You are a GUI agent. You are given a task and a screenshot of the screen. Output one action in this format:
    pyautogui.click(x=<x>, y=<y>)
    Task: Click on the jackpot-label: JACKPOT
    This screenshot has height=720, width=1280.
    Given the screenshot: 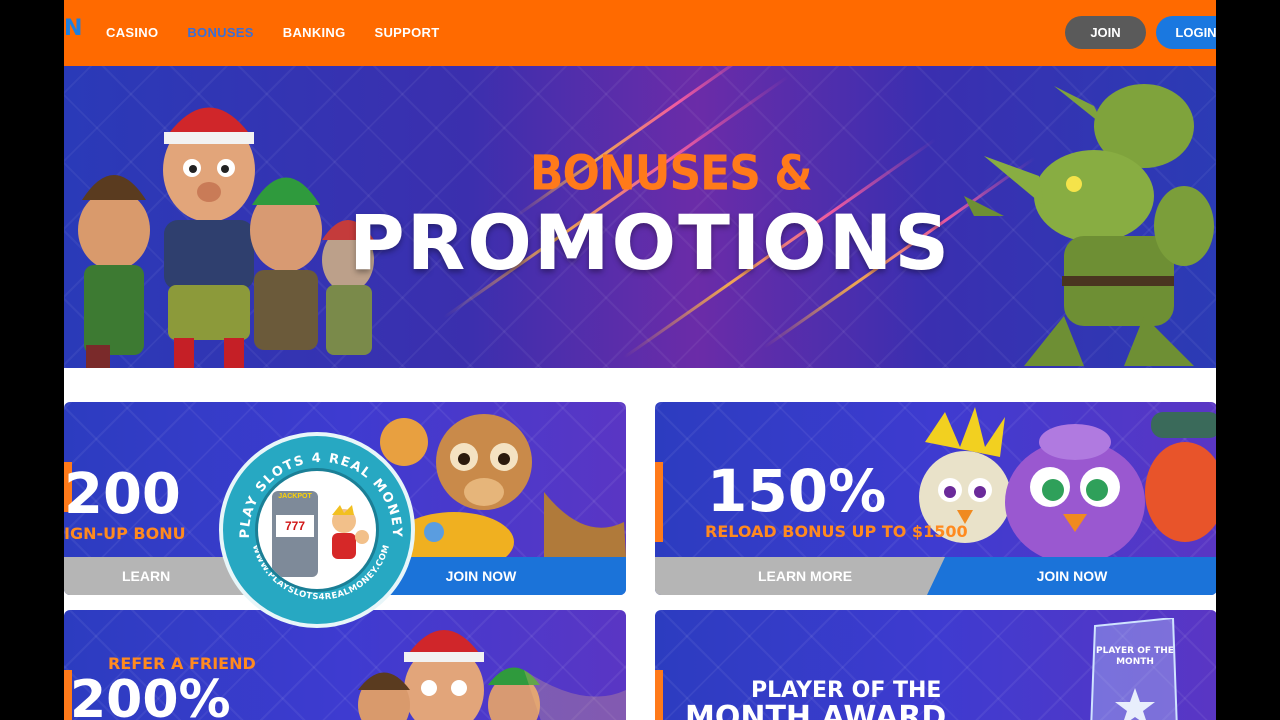 What is the action you would take?
    pyautogui.click(x=295, y=496)
    